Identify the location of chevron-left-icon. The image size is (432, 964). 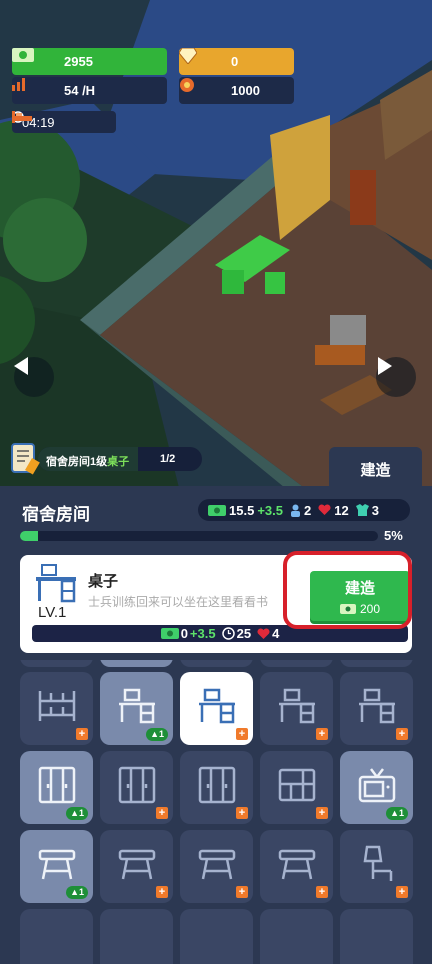
(21, 366).